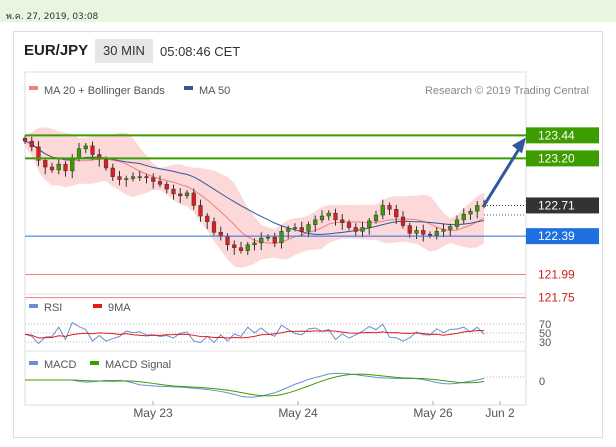  I want to click on datetime-label: พ.ค. 27, 2019, 03:08, so click(52, 17).